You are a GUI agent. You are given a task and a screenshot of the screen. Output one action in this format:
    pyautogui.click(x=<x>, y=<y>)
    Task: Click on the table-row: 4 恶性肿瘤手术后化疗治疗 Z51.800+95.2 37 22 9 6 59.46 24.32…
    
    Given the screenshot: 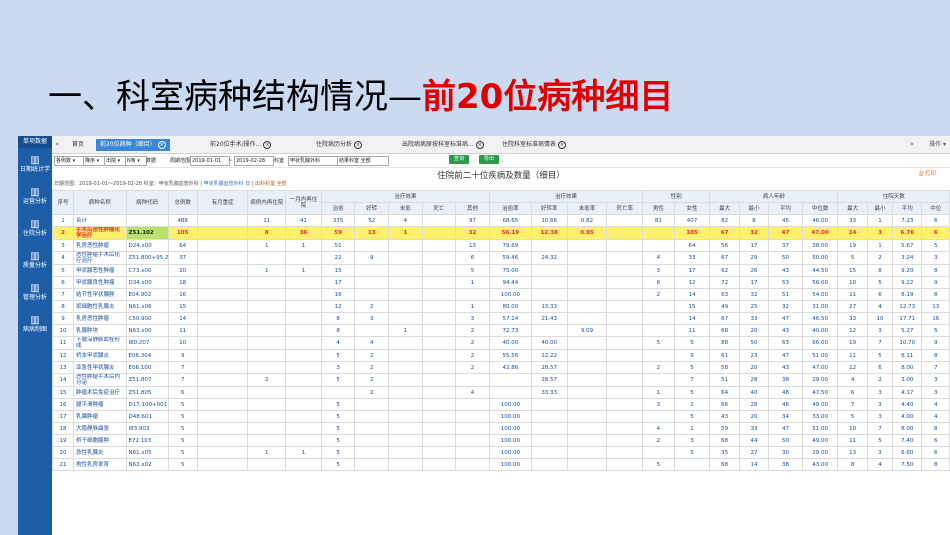 What is the action you would take?
    pyautogui.click(x=501, y=258)
    